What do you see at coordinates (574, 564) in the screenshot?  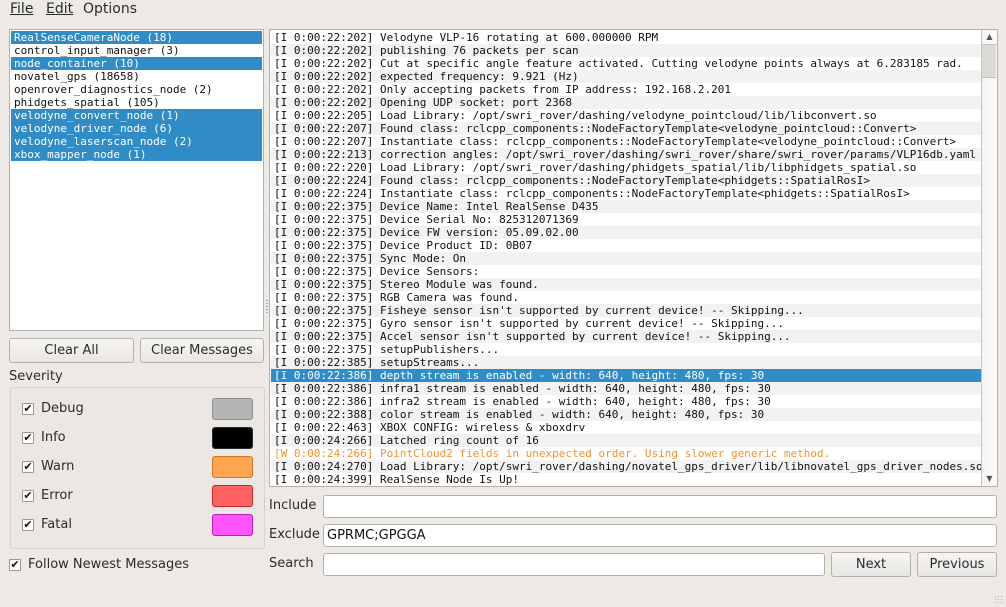 I see `search-input` at bounding box center [574, 564].